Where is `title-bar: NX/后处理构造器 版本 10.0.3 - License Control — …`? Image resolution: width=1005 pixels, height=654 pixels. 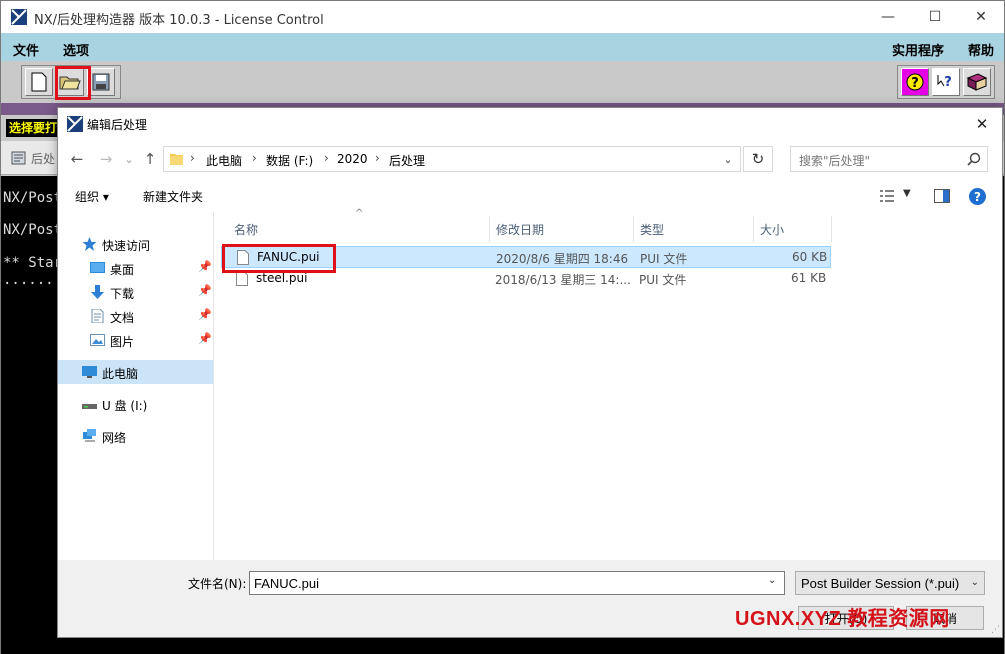
title-bar: NX/后处理构造器 版本 10.0.3 - License Control — … is located at coordinates (502, 17).